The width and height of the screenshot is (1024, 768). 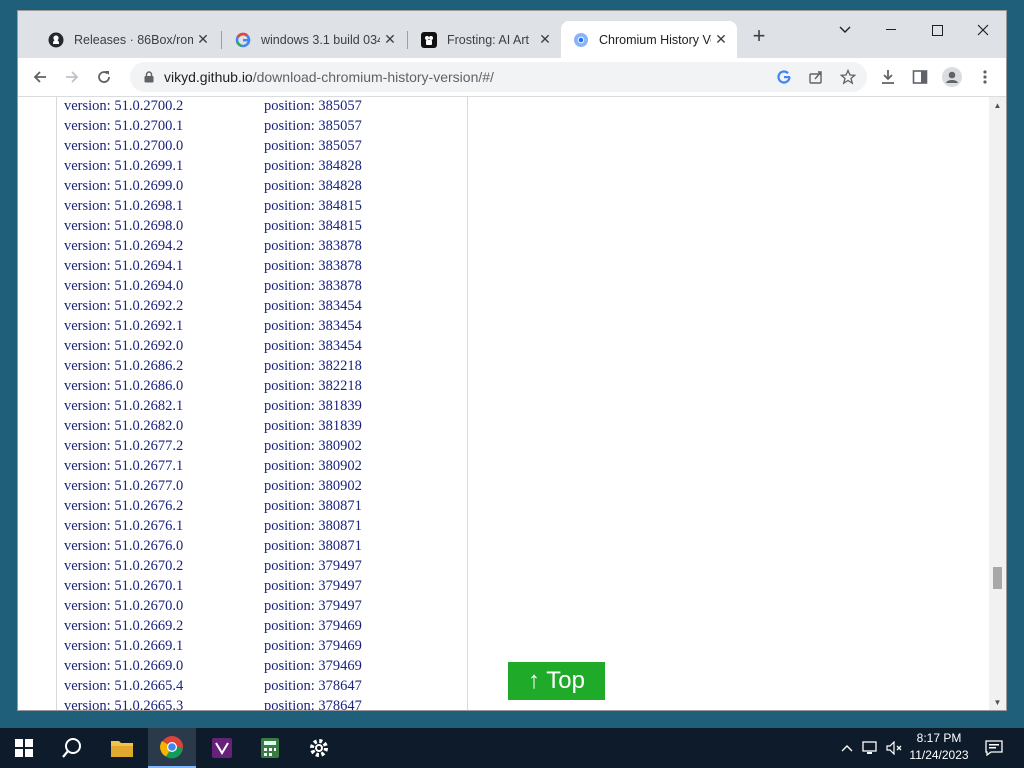 I want to click on download-icon, so click(x=888, y=77).